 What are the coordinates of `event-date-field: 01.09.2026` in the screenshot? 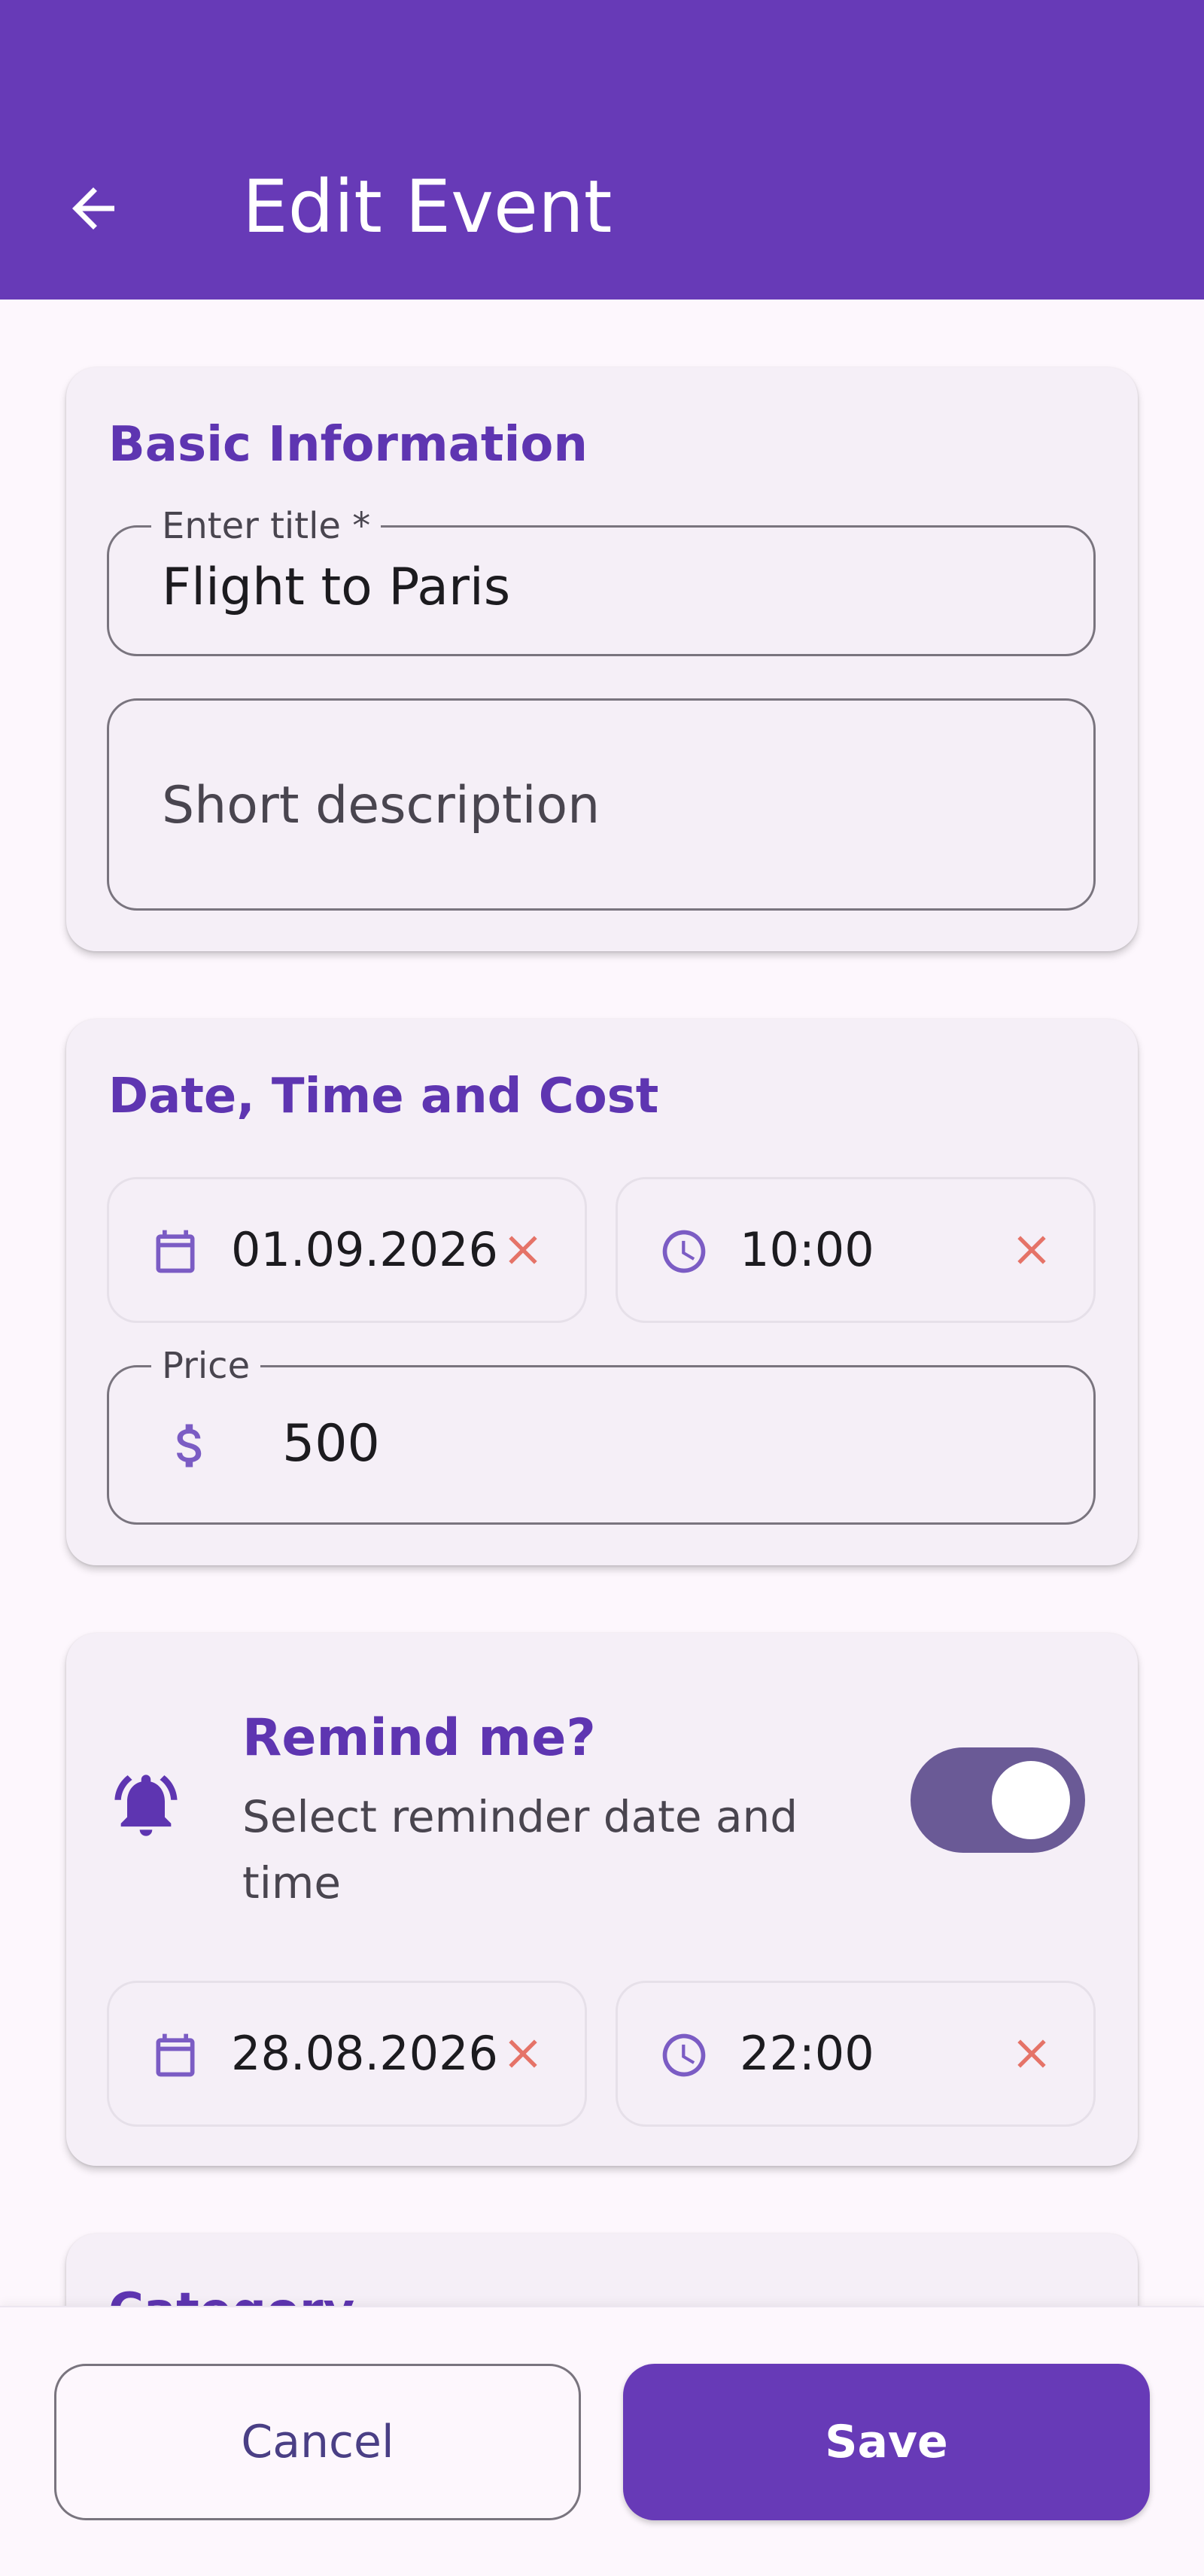 It's located at (347, 1250).